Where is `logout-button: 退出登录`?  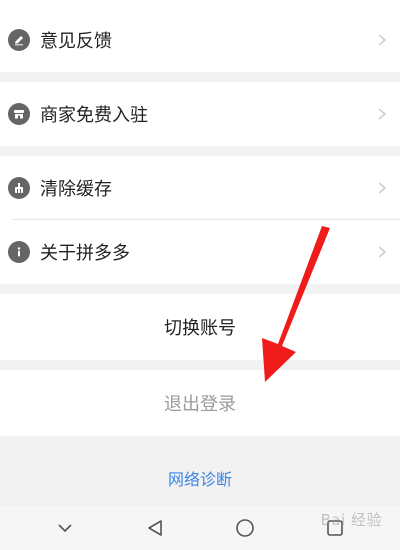 logout-button: 退出登录 is located at coordinates (200, 403).